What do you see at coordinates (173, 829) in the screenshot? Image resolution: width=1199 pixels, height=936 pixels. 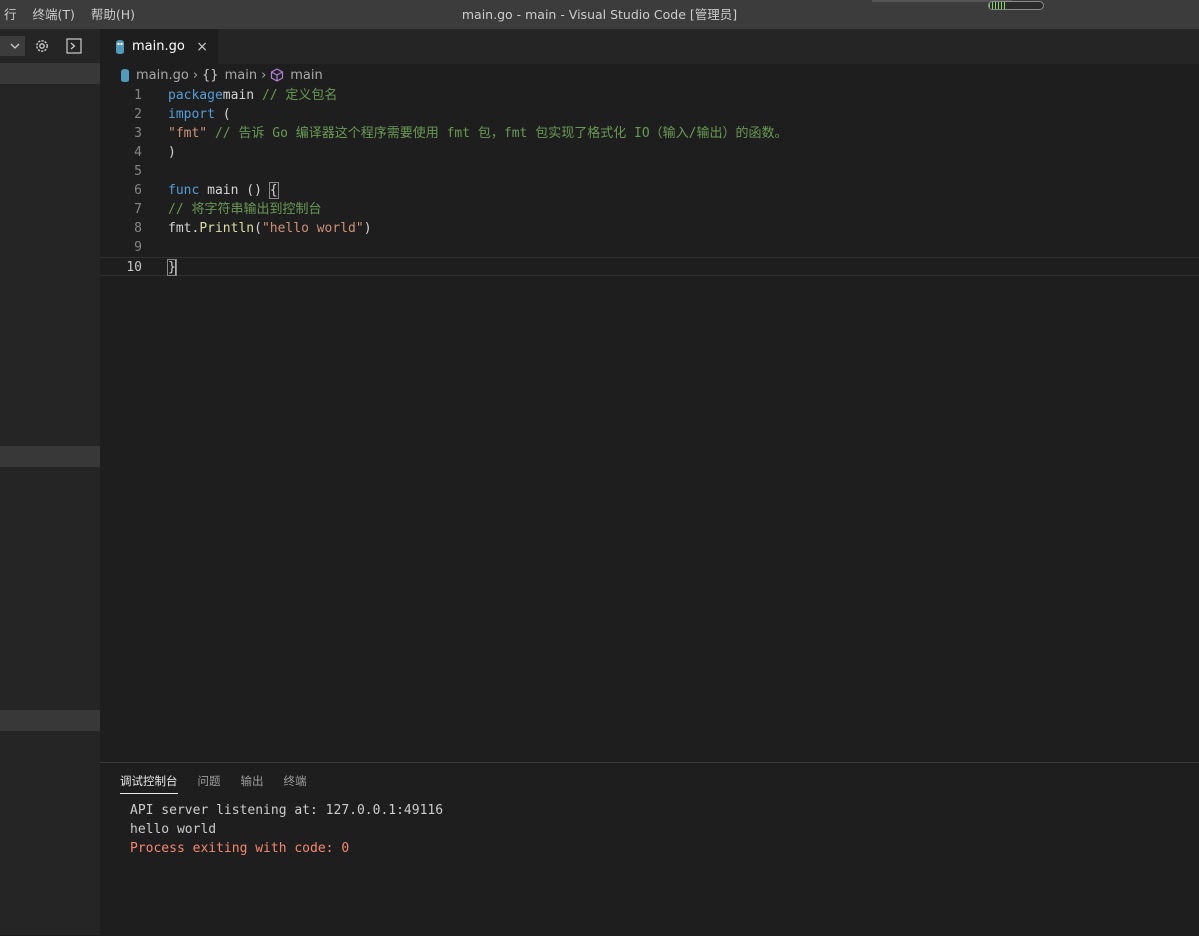 I see `console-line: hello world` at bounding box center [173, 829].